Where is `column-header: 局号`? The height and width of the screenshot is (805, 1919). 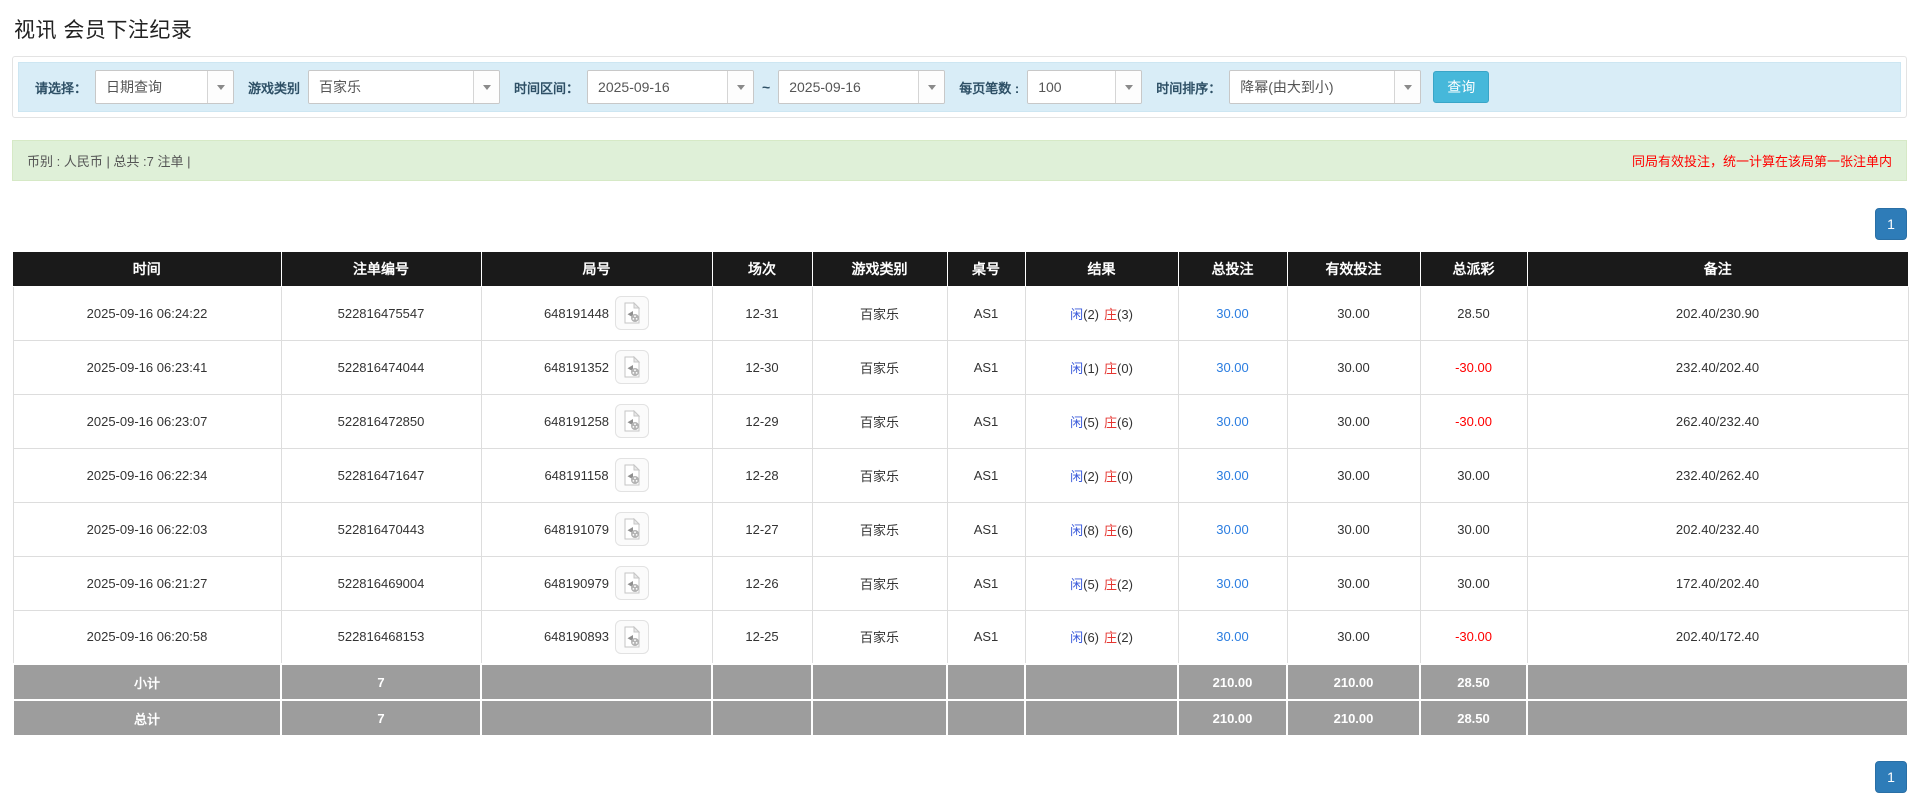
column-header: 局号 is located at coordinates (596, 269).